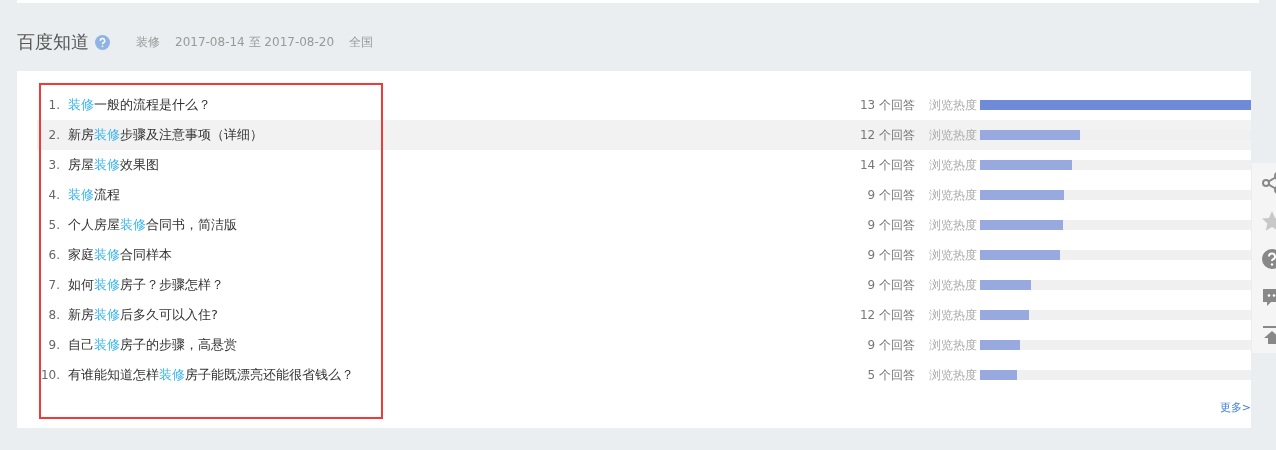 Image resolution: width=1276 pixels, height=450 pixels. I want to click on question-row: 2. 新房装修步骤及注意事项（详细） 12 个回答 浏览热度, so click(644, 135).